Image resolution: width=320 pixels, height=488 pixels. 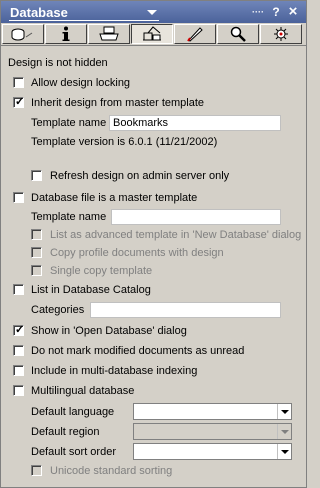 I want to click on single-copy-template-label: Single copy template, so click(x=101, y=271).